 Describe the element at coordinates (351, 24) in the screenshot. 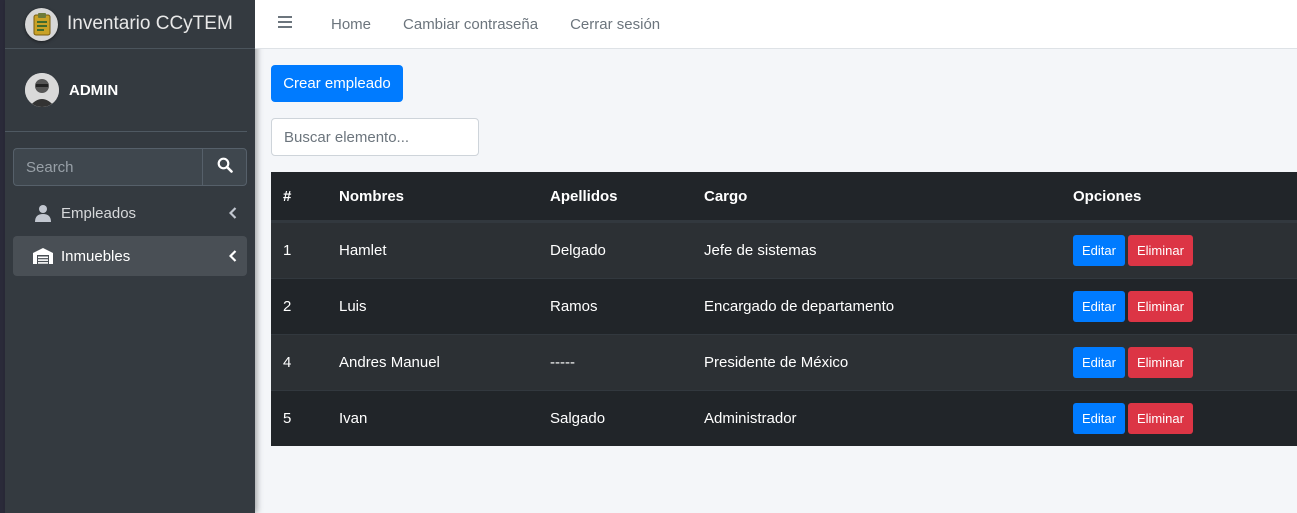

I see `nav-link-home: Home` at that location.